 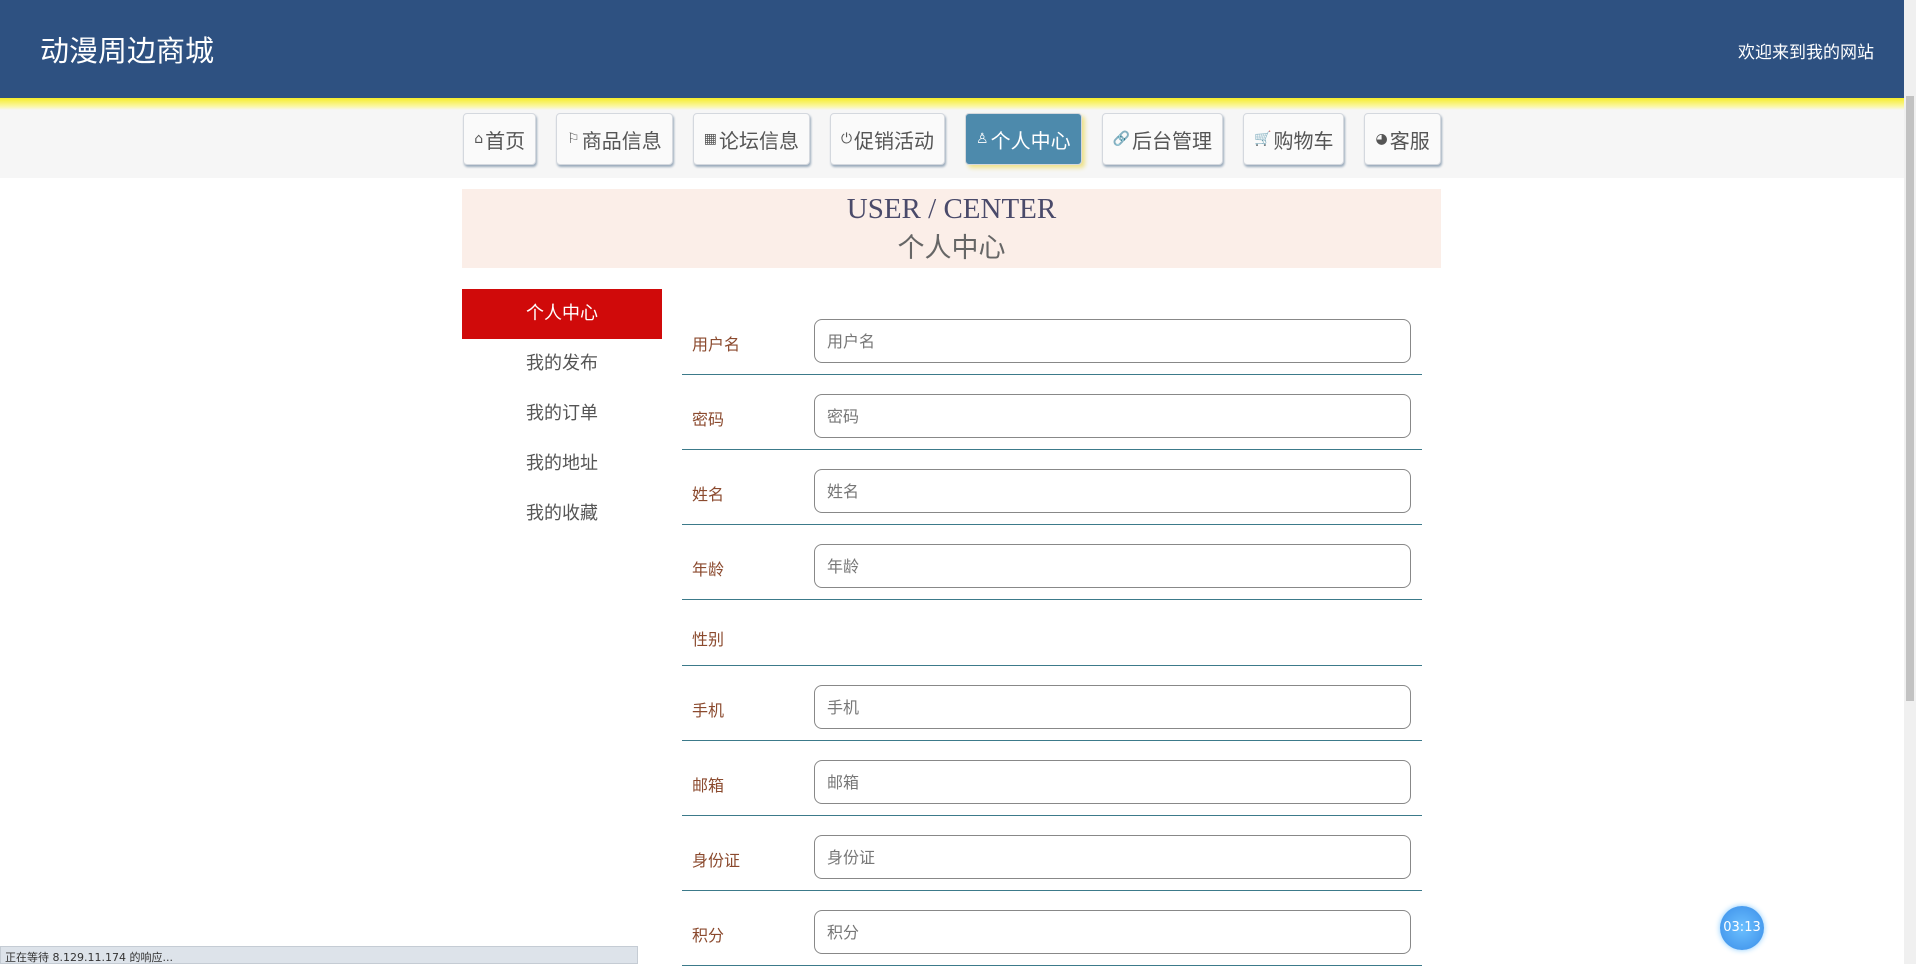 What do you see at coordinates (952, 144) in the screenshot?
I see `main-nav: ⌂ 首页 ⚐ 商品信息 ▦ 论坛信息 ⏻ 促销活动 ♙ 个人中心 🔗 后台管理 🛒 购物车 ◕ 客服` at bounding box center [952, 144].